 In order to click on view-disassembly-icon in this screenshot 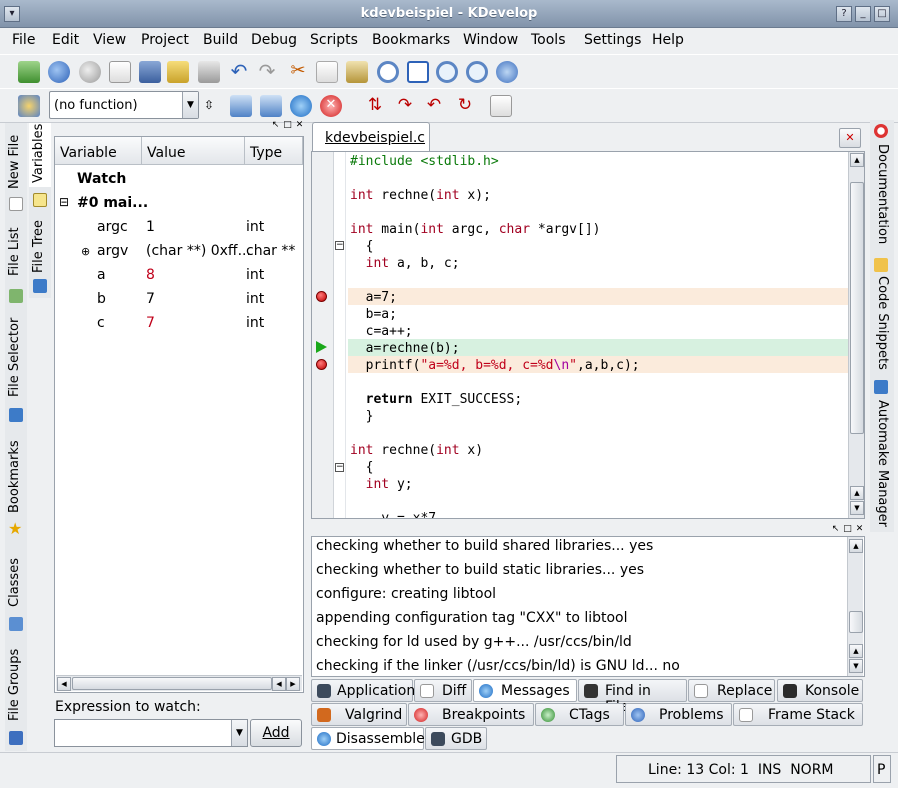, I will do `click(501, 106)`.